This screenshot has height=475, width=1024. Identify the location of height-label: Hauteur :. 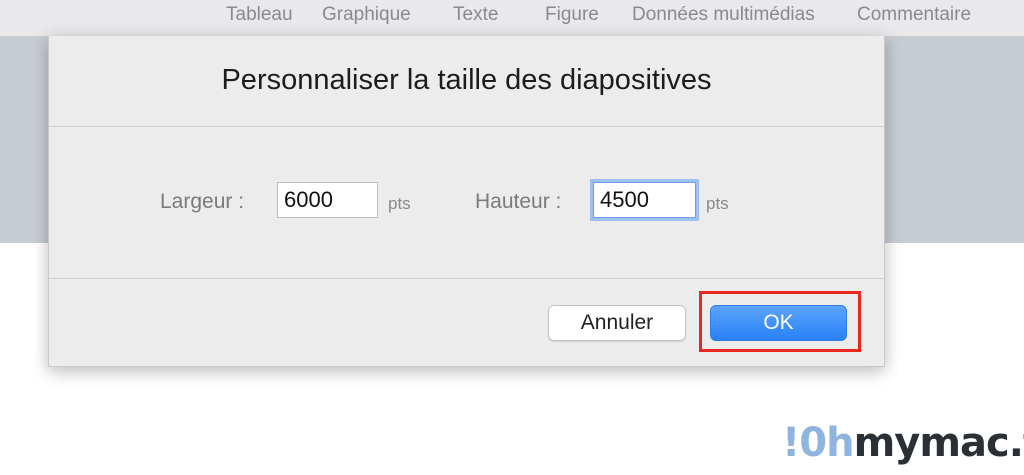
(518, 201).